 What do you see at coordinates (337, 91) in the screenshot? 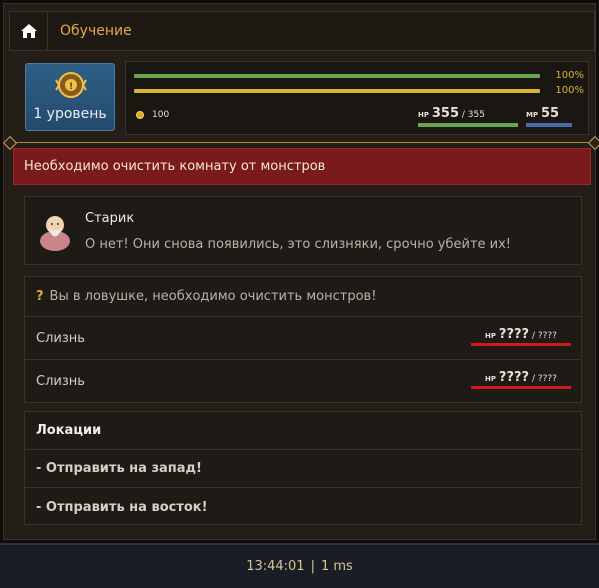
I see `experience-progress-bar` at bounding box center [337, 91].